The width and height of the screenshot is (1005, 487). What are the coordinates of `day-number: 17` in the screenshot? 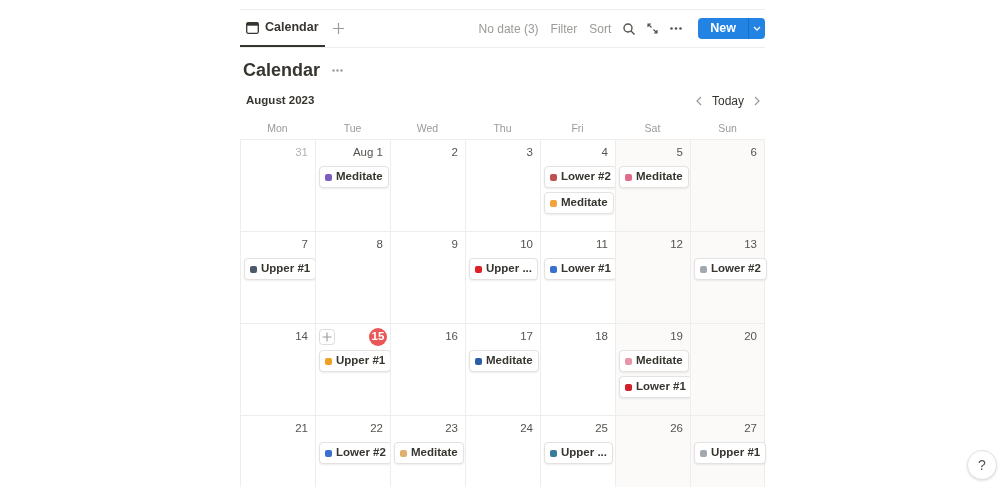 It's located at (527, 337).